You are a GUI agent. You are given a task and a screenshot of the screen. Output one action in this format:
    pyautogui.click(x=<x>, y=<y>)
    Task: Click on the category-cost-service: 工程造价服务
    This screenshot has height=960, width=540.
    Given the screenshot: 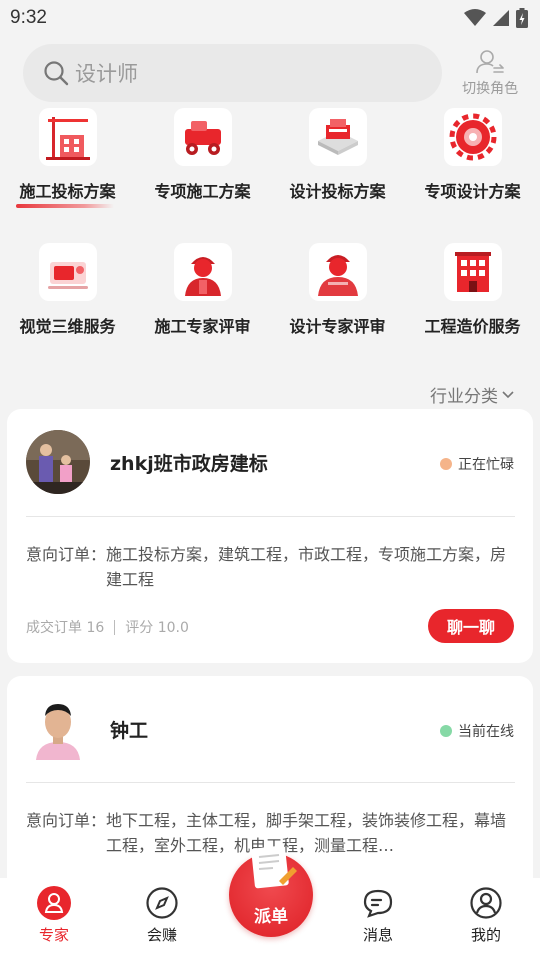 What is the action you would take?
    pyautogui.click(x=472, y=294)
    